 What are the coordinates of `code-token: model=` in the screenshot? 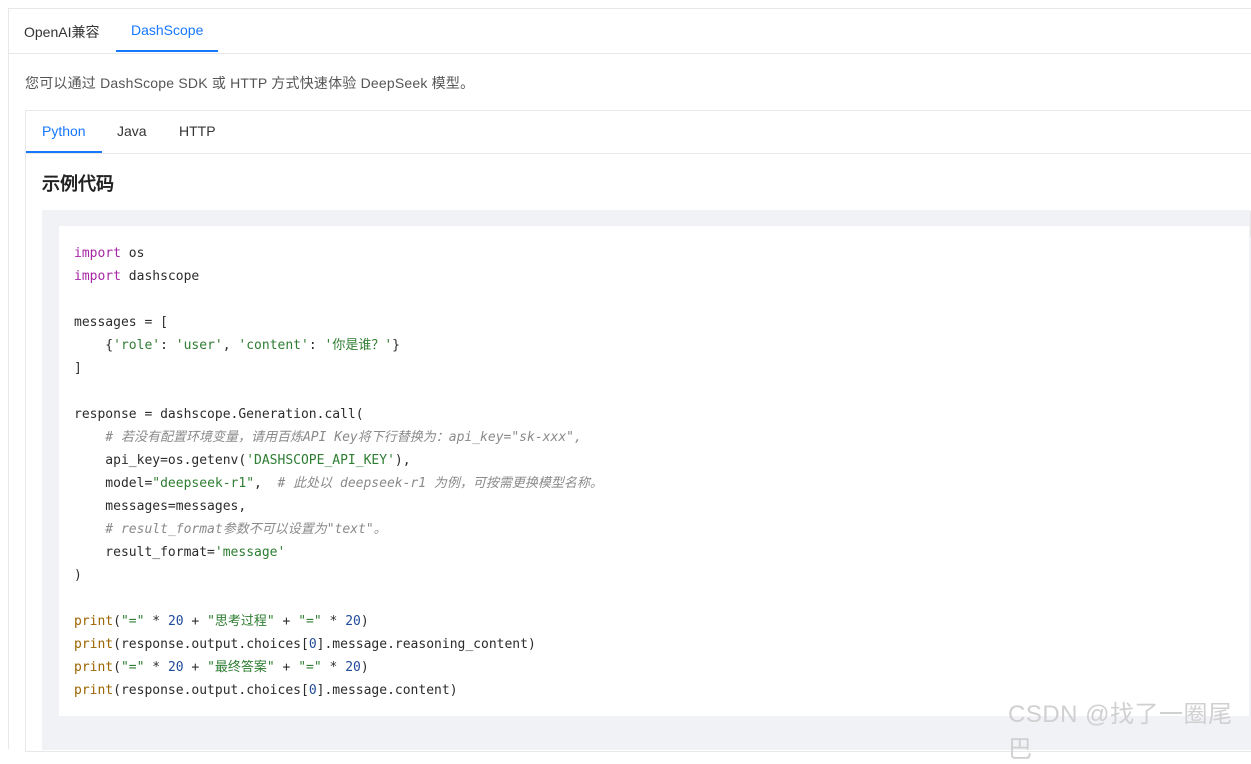 It's located at (113, 483).